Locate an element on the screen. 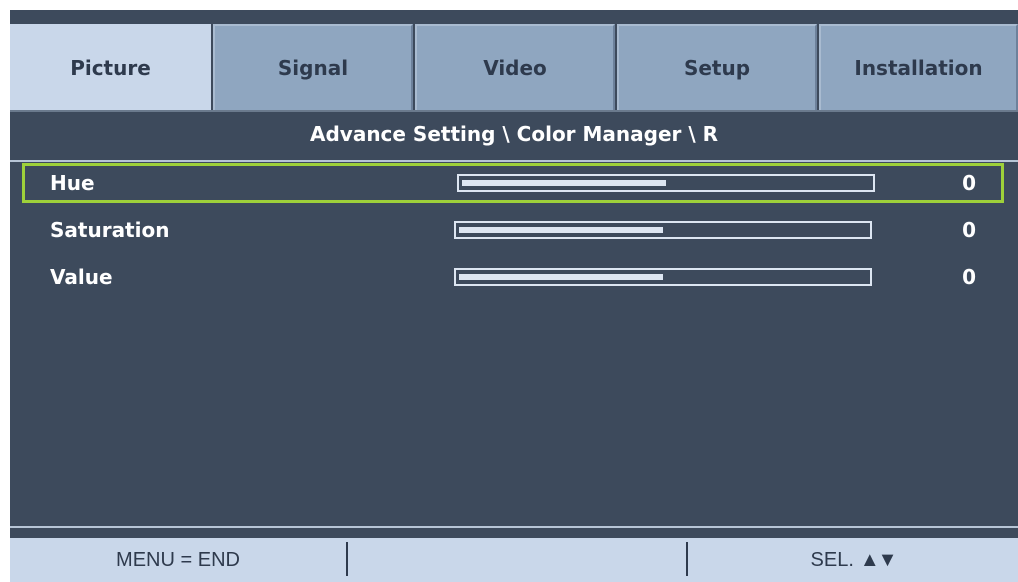 The height and width of the screenshot is (582, 1018). saturation-slider is located at coordinates (663, 230).